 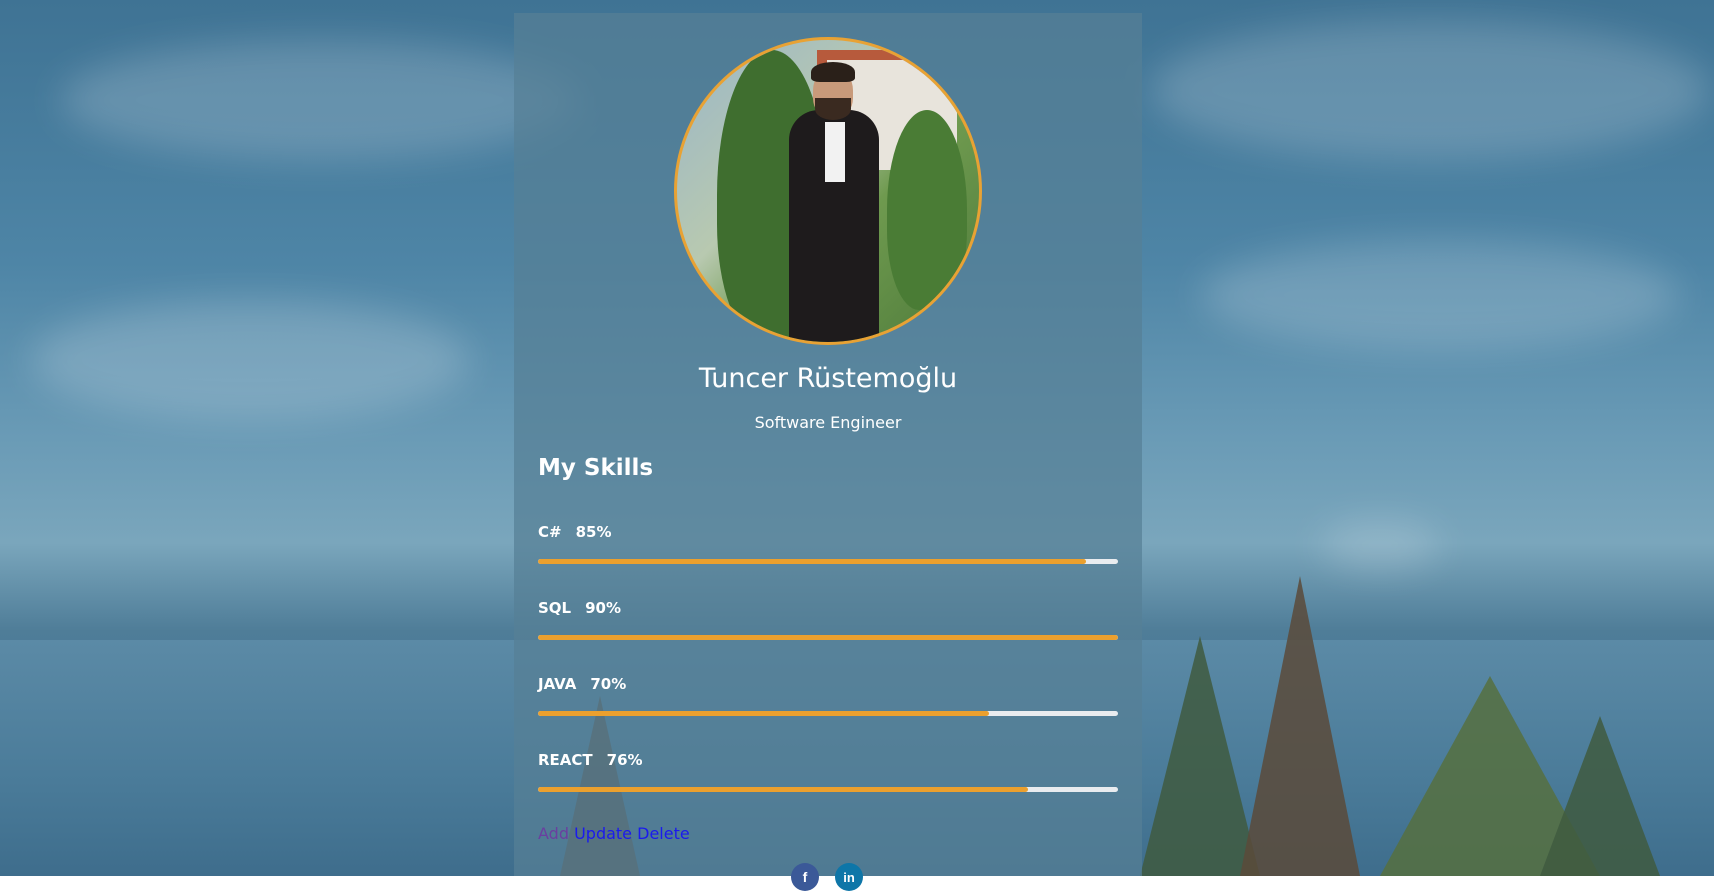 I want to click on skill-actions: Add Update Delete, so click(x=614, y=833).